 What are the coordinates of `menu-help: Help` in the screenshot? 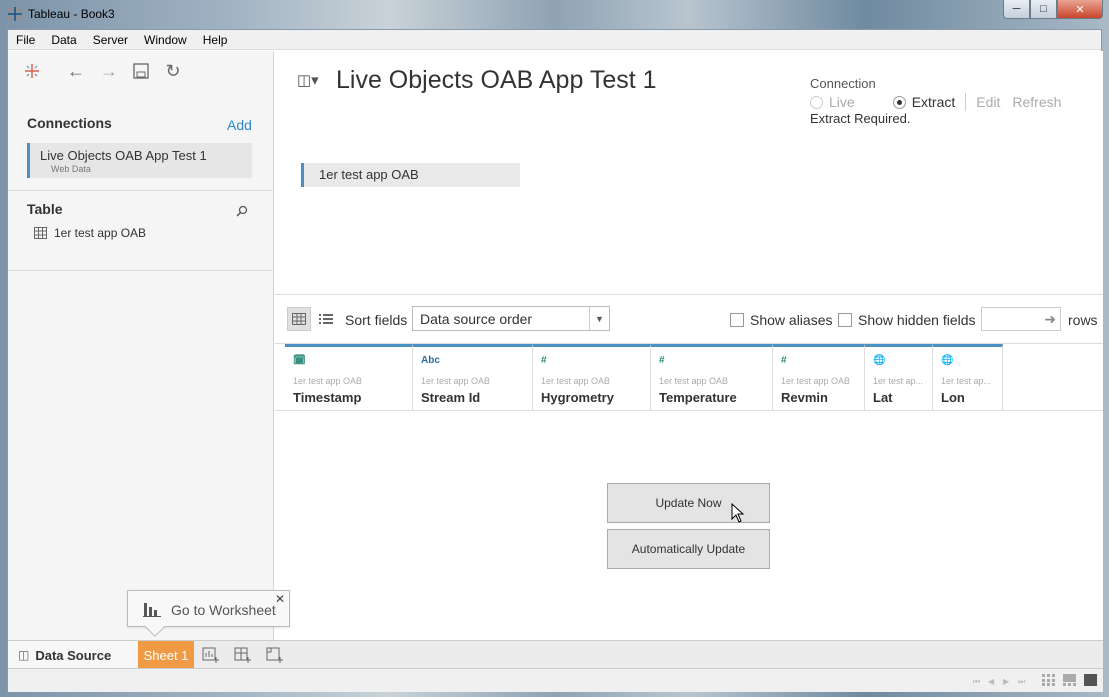 It's located at (215, 40).